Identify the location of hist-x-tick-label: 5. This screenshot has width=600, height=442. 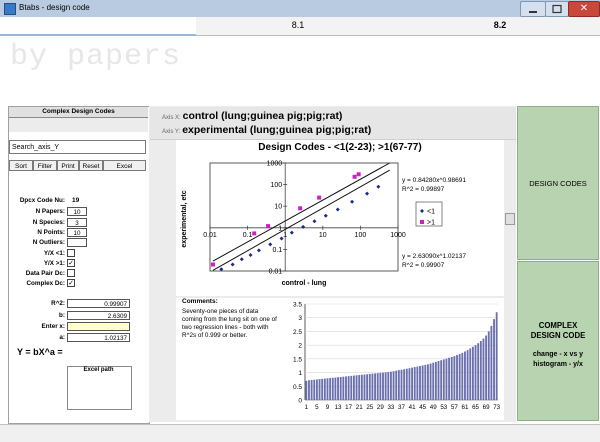
(317, 407).